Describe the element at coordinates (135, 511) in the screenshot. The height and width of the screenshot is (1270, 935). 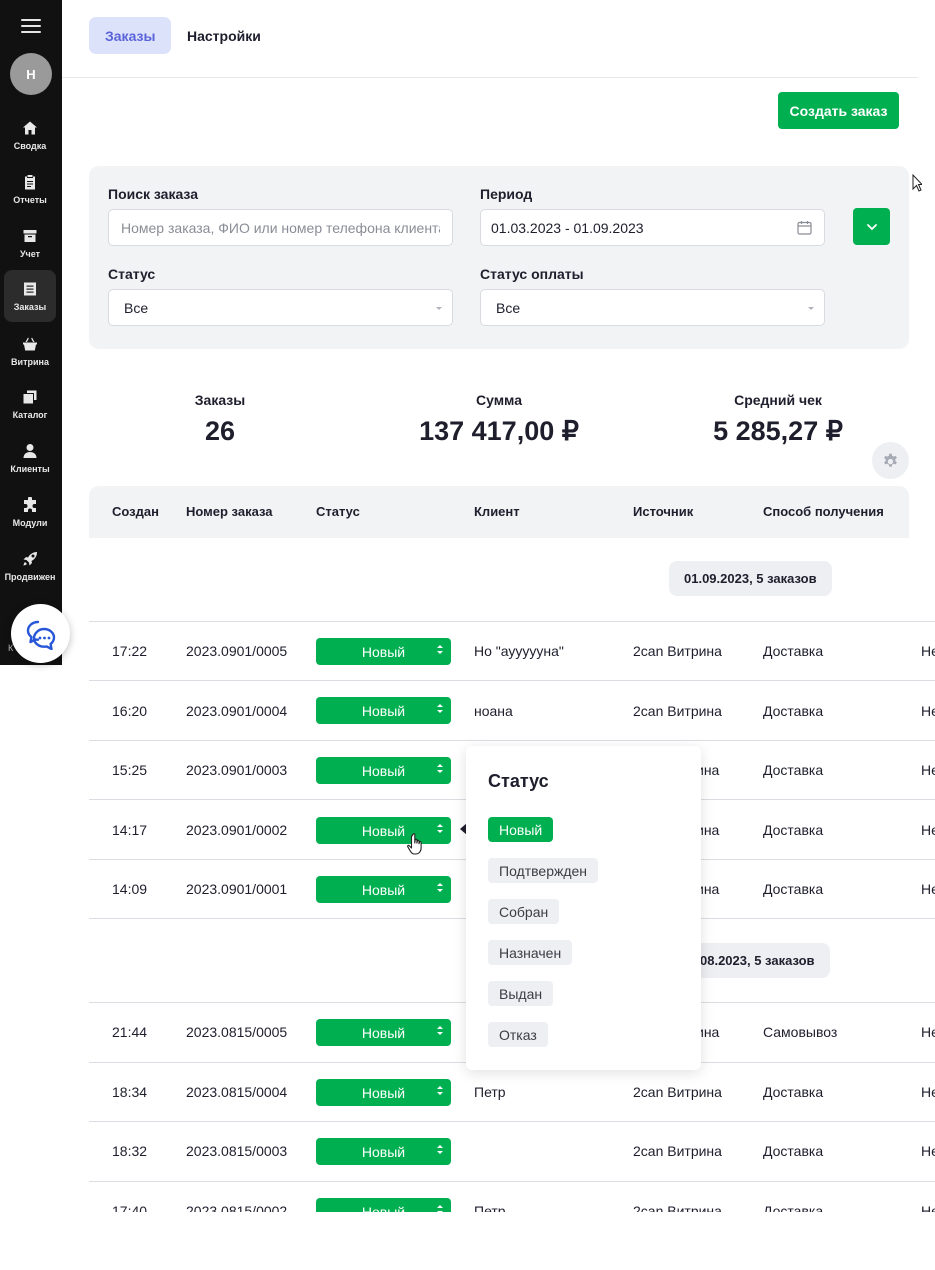
I see `column-created: Создан` at that location.